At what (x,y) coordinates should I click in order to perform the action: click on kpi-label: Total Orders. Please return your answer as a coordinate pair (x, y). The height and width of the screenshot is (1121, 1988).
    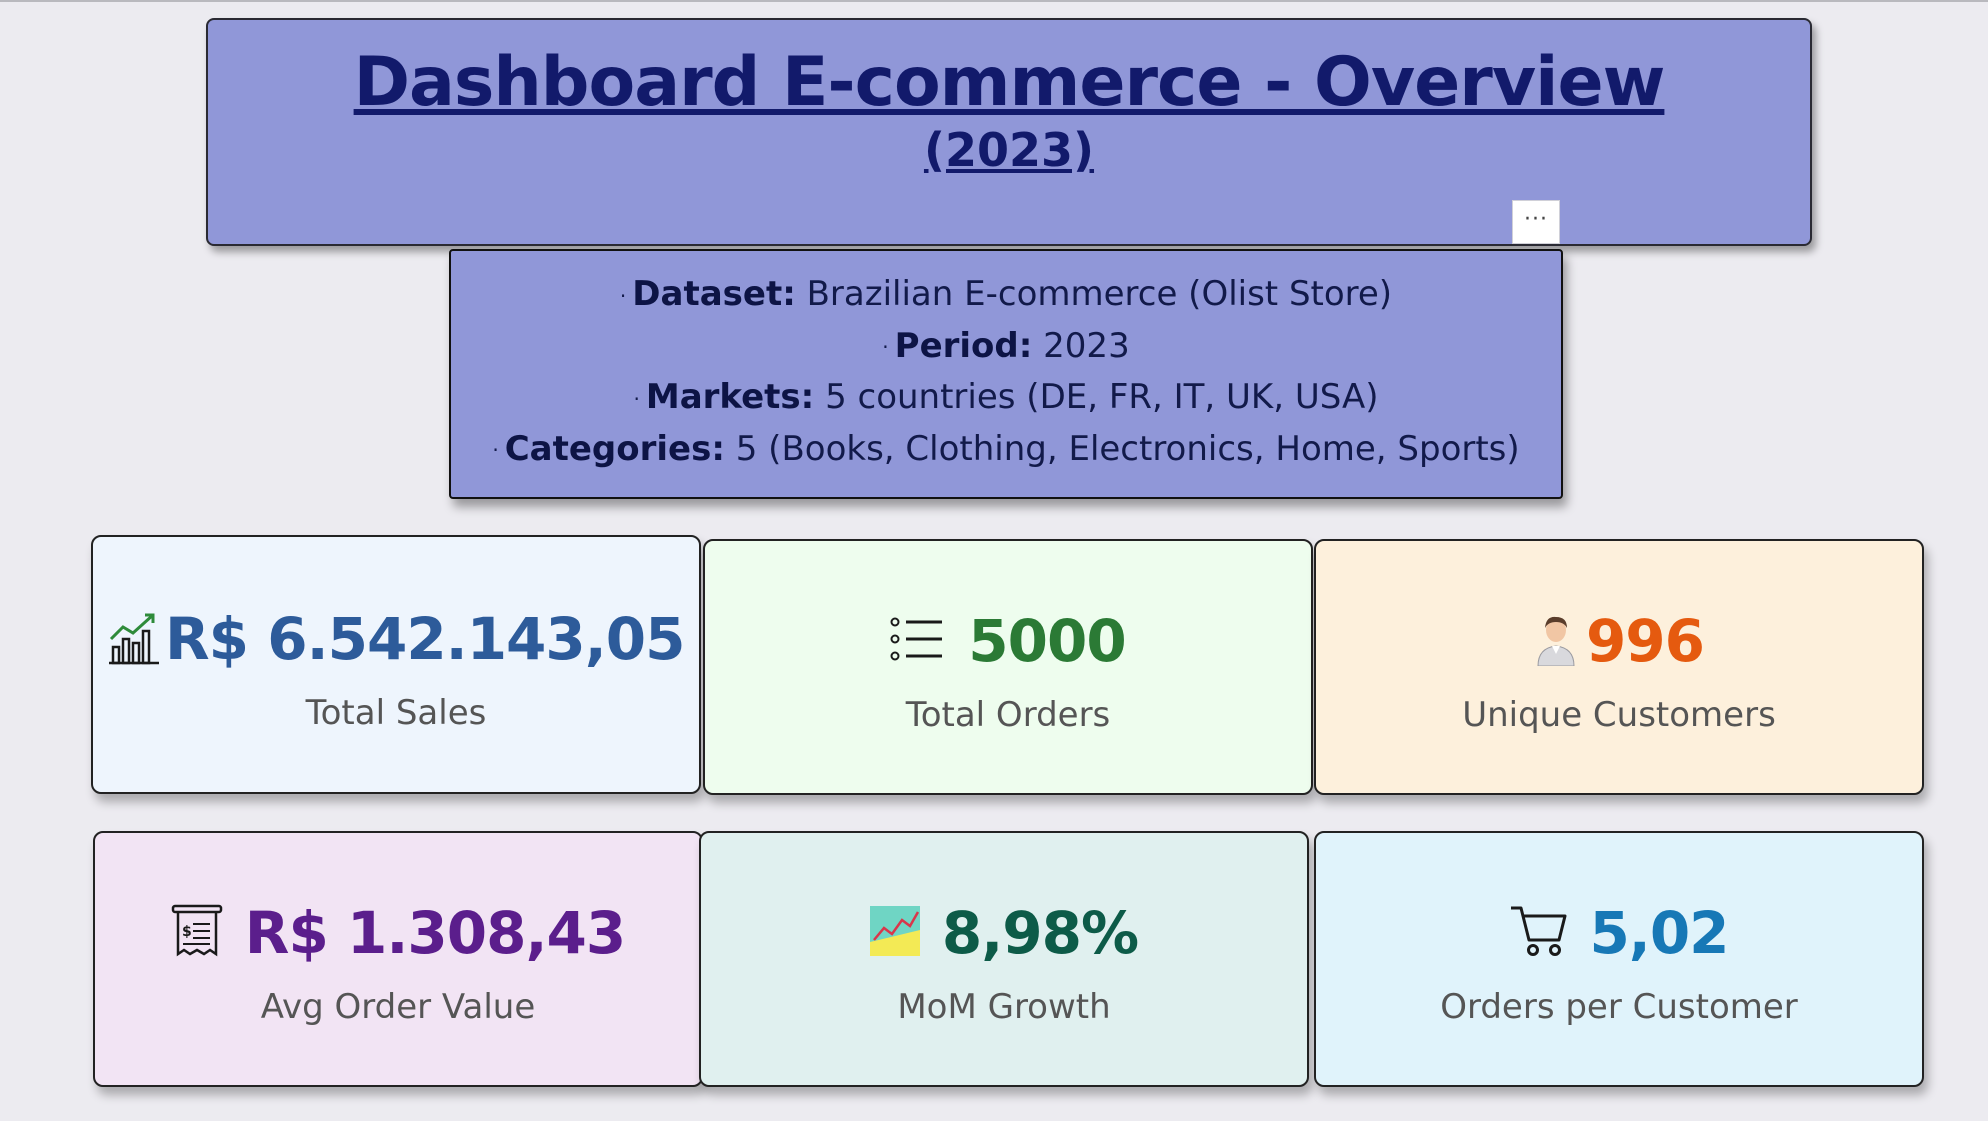
    Looking at the image, I should click on (1008, 715).